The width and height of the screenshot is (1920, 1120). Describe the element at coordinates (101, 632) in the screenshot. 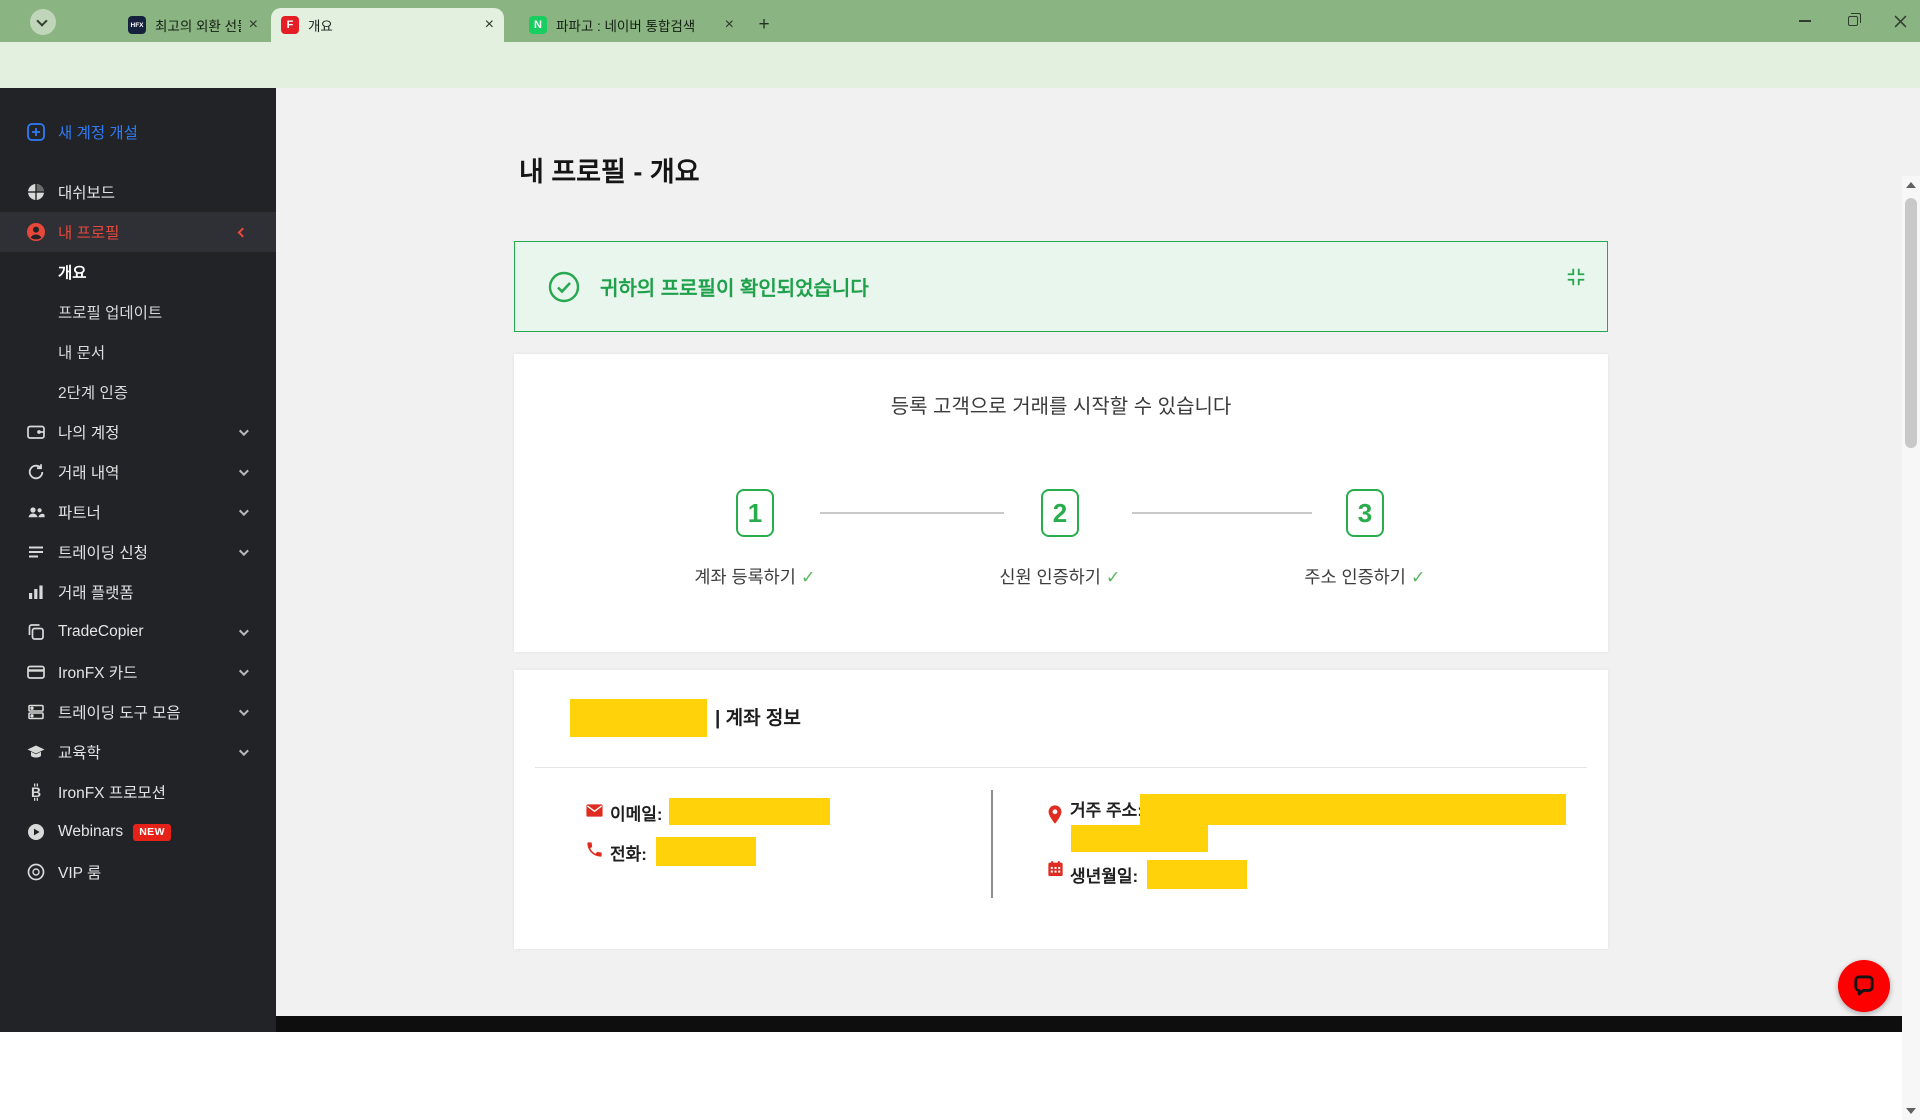

I see `sidebar-item-label: TradeCopier` at that location.